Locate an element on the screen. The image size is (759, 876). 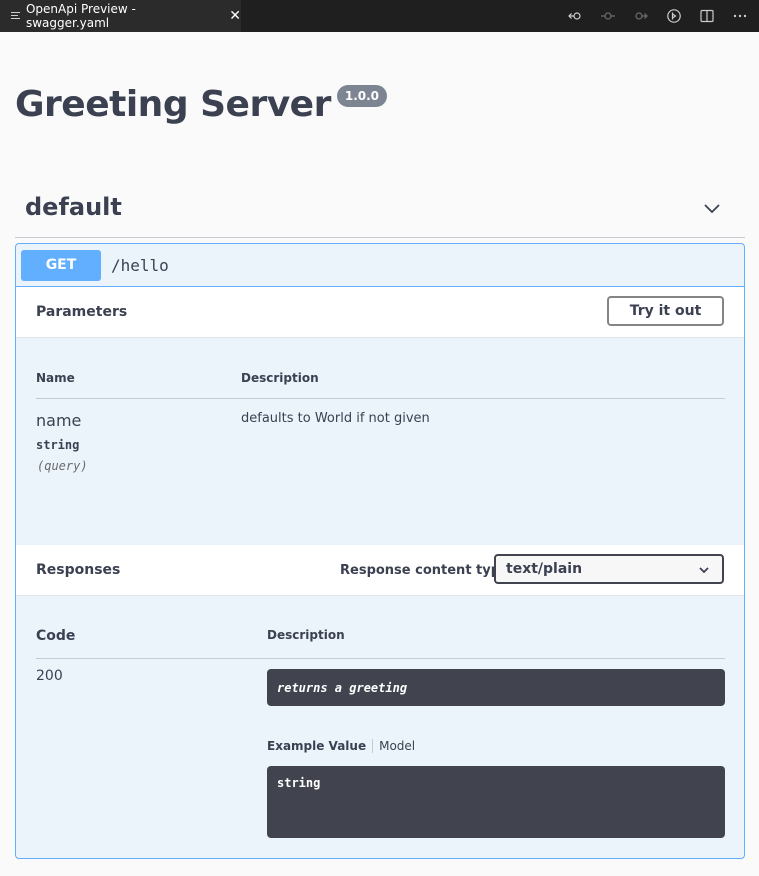
parameter-location: (query) is located at coordinates (62, 466).